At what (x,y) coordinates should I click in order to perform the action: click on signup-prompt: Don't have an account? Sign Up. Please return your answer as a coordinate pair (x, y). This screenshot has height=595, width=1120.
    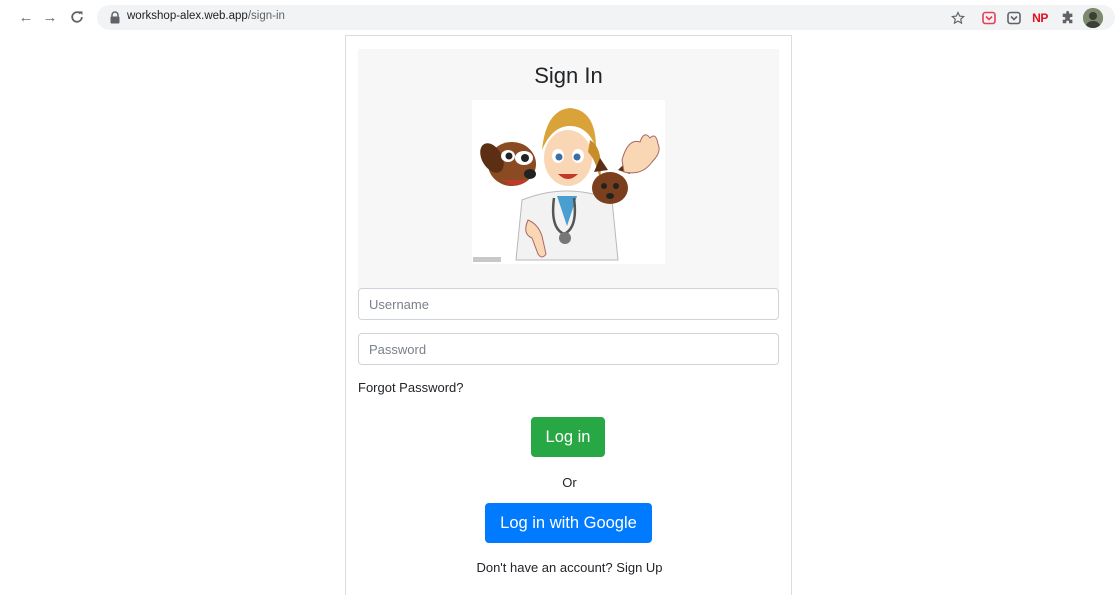
    Looking at the image, I should click on (569, 567).